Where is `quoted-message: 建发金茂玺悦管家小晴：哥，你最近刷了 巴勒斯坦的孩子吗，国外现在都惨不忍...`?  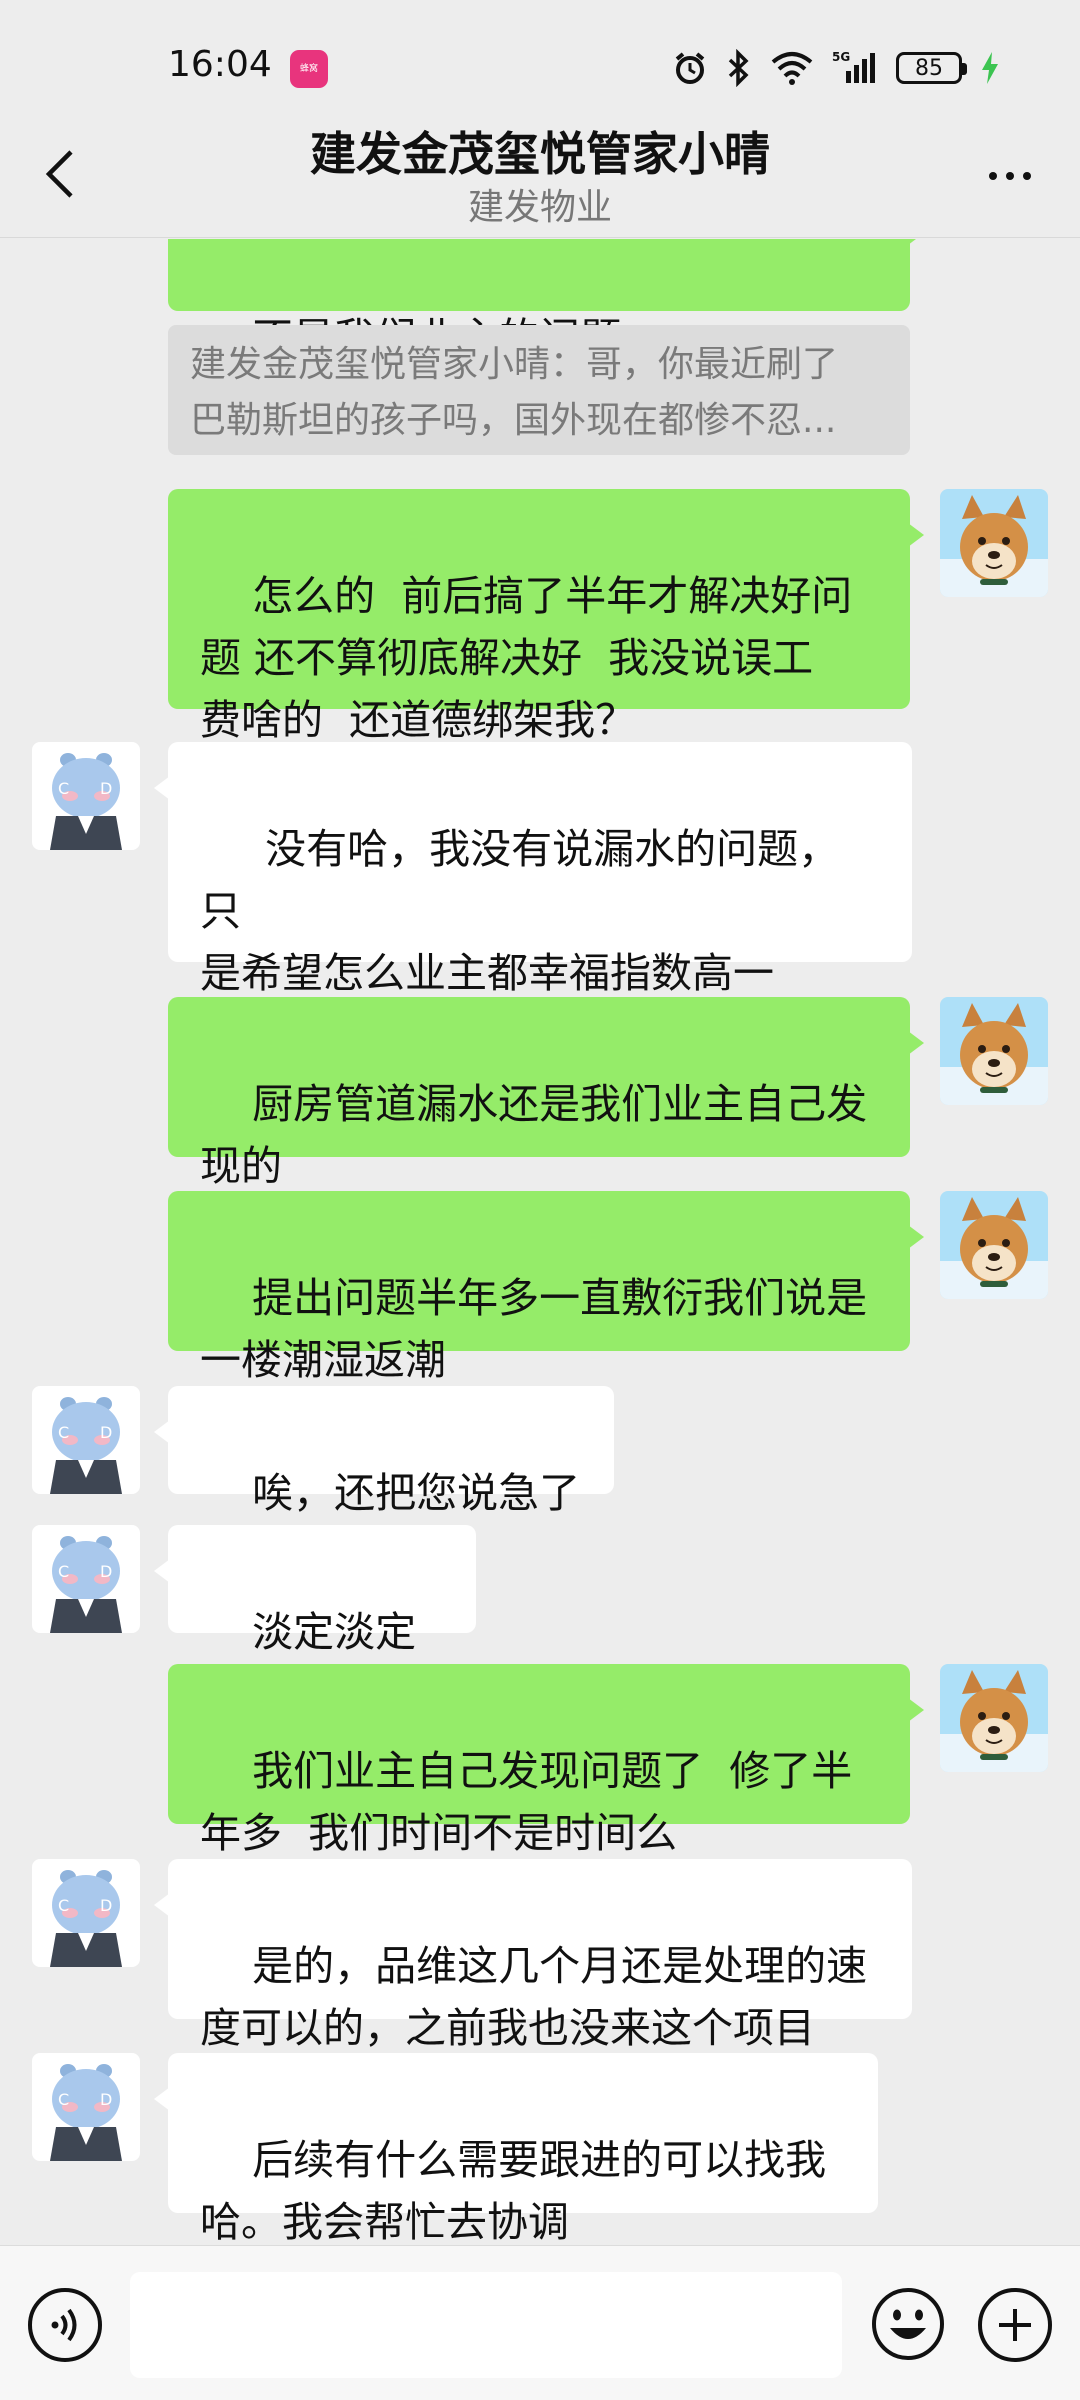
quoted-message: 建发金茂玺悦管家小晴：哥，你最近刷了 巴勒斯坦的孩子吗，国外现在都惨不忍... is located at coordinates (539, 390).